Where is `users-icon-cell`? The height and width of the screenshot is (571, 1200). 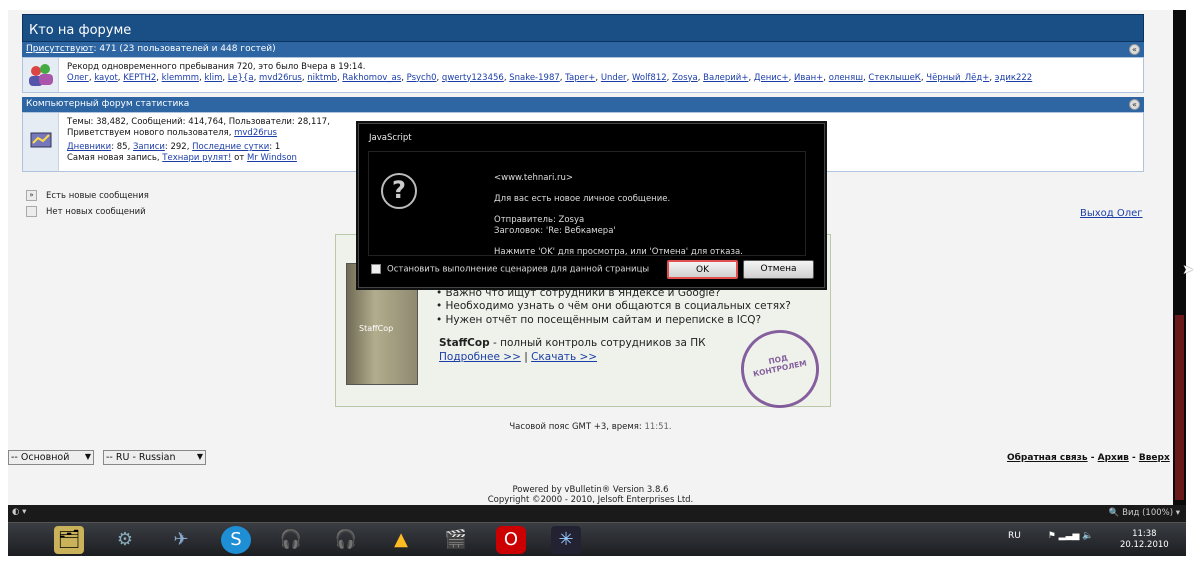 users-icon-cell is located at coordinates (41, 75).